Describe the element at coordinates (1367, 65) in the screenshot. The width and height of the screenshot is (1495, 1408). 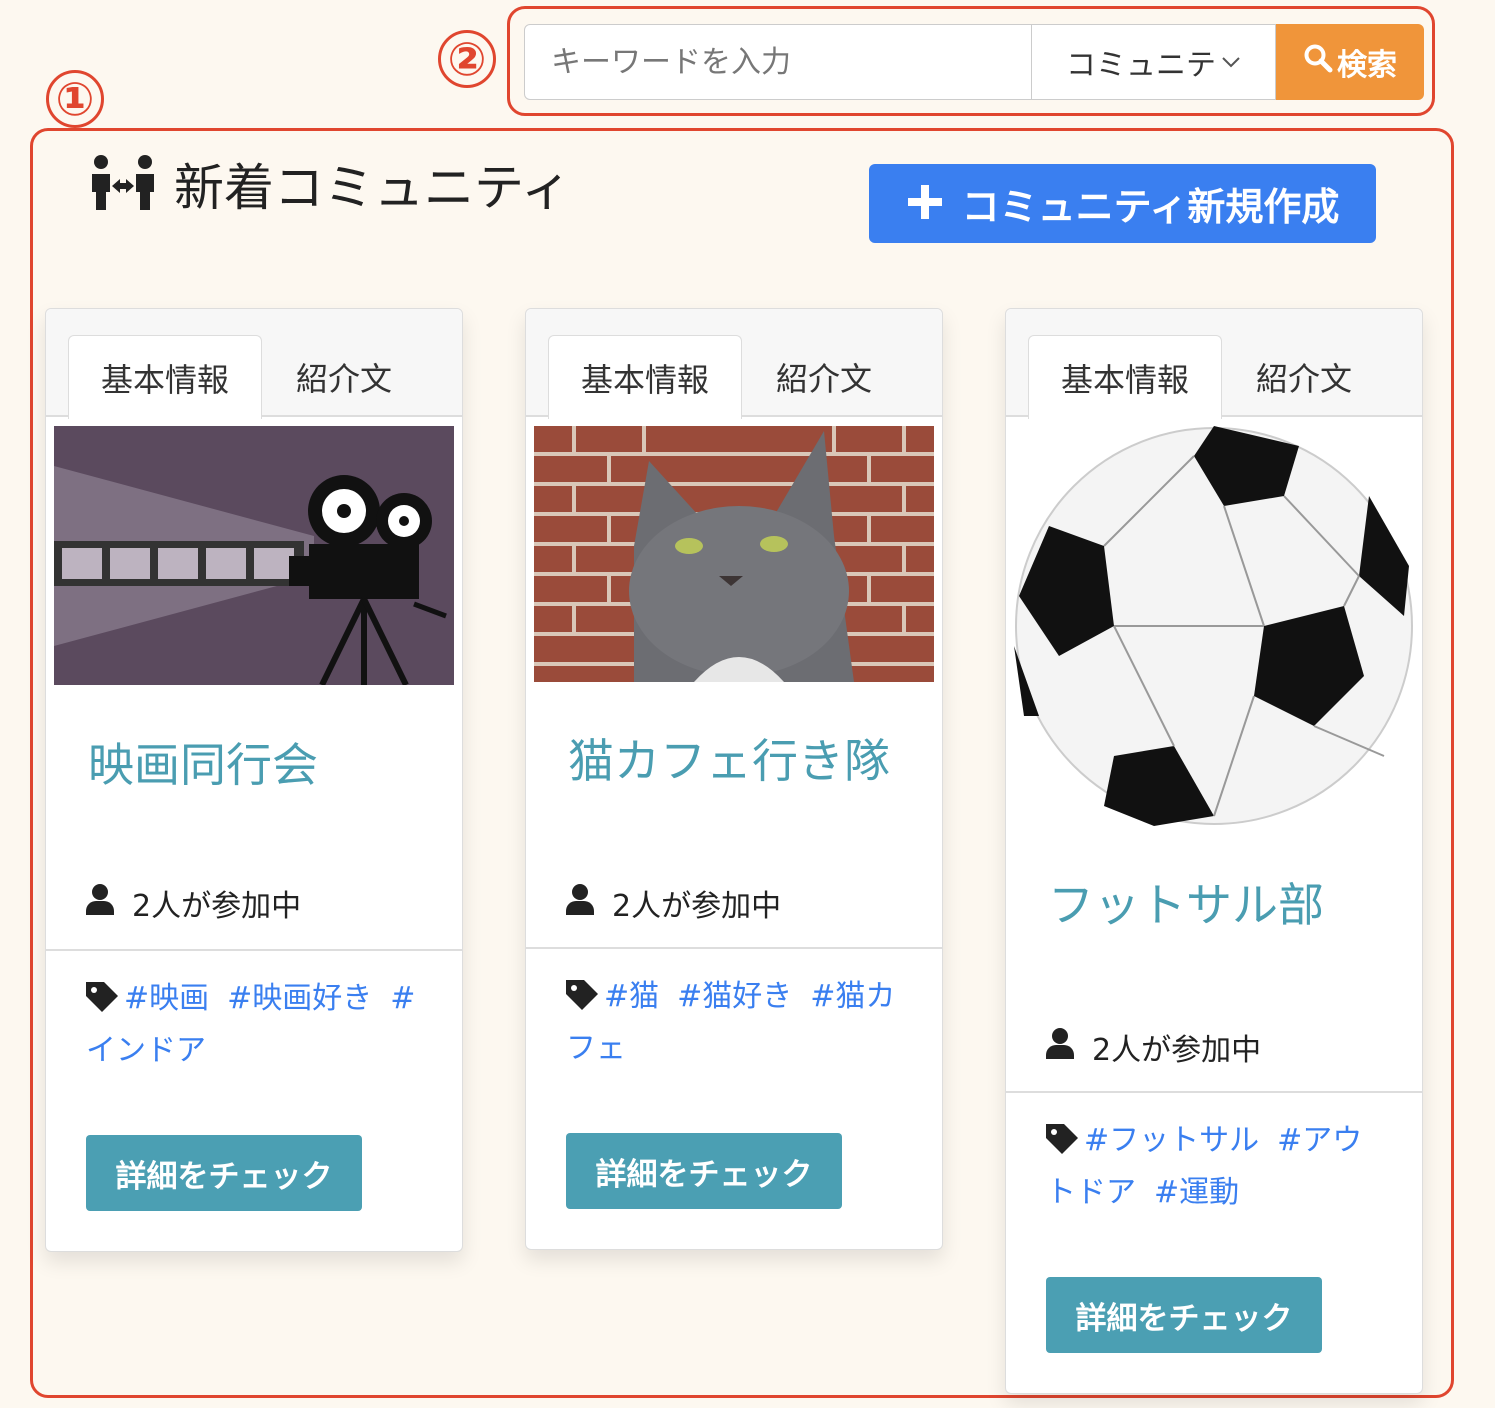
I see `search-button-label: 検索` at that location.